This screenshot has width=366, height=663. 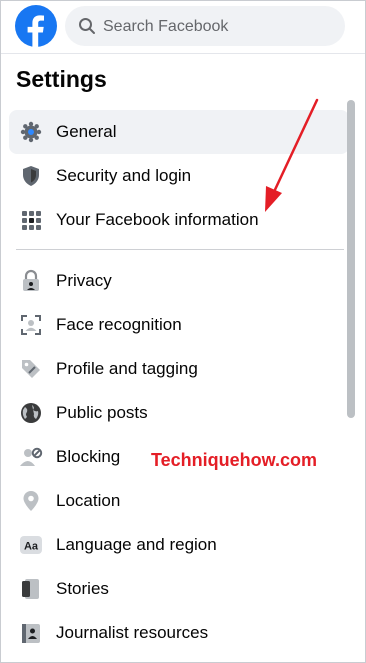 I want to click on settings-item-face-recognition: Face recognition, so click(x=179, y=325).